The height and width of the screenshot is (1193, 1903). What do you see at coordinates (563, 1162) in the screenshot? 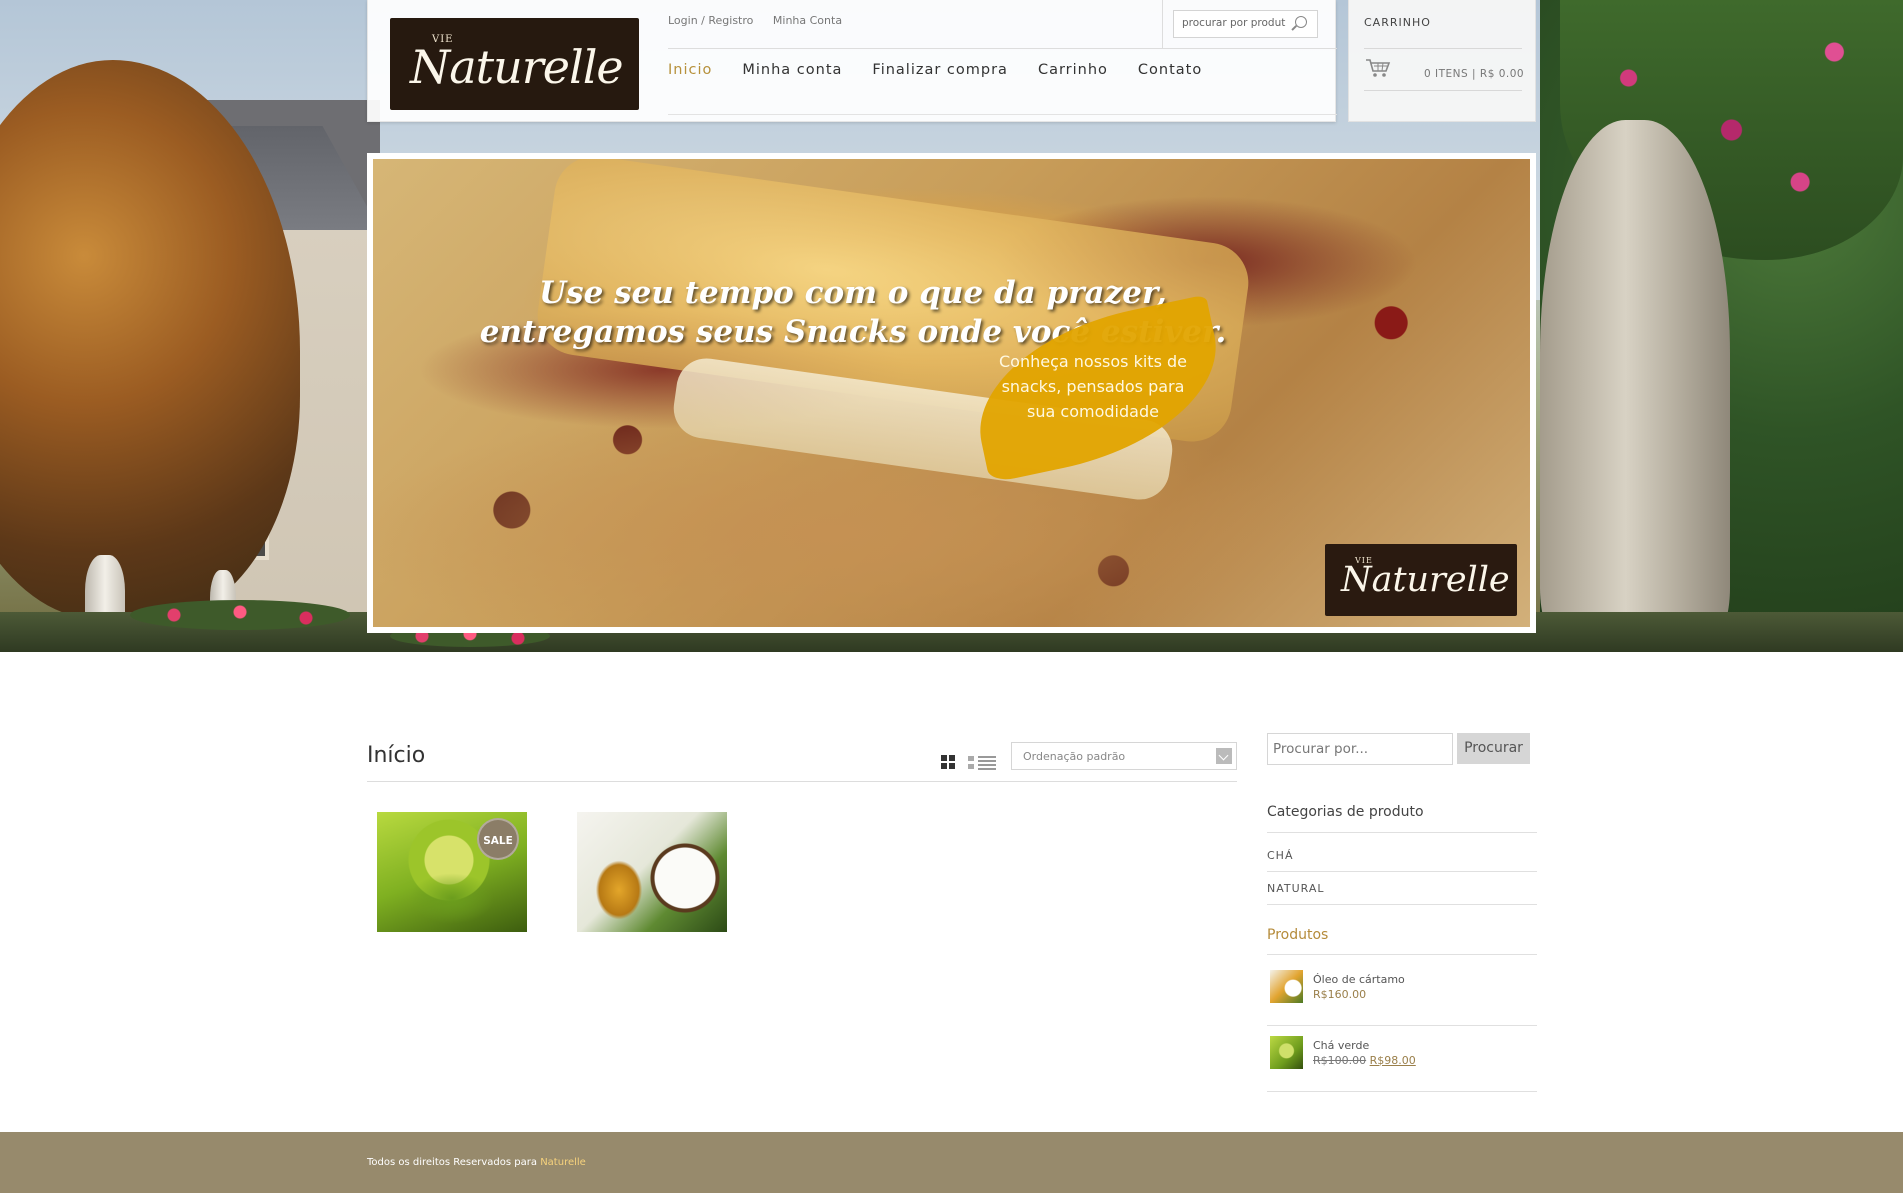
I see `footer-brand-link: Naturelle` at bounding box center [563, 1162].